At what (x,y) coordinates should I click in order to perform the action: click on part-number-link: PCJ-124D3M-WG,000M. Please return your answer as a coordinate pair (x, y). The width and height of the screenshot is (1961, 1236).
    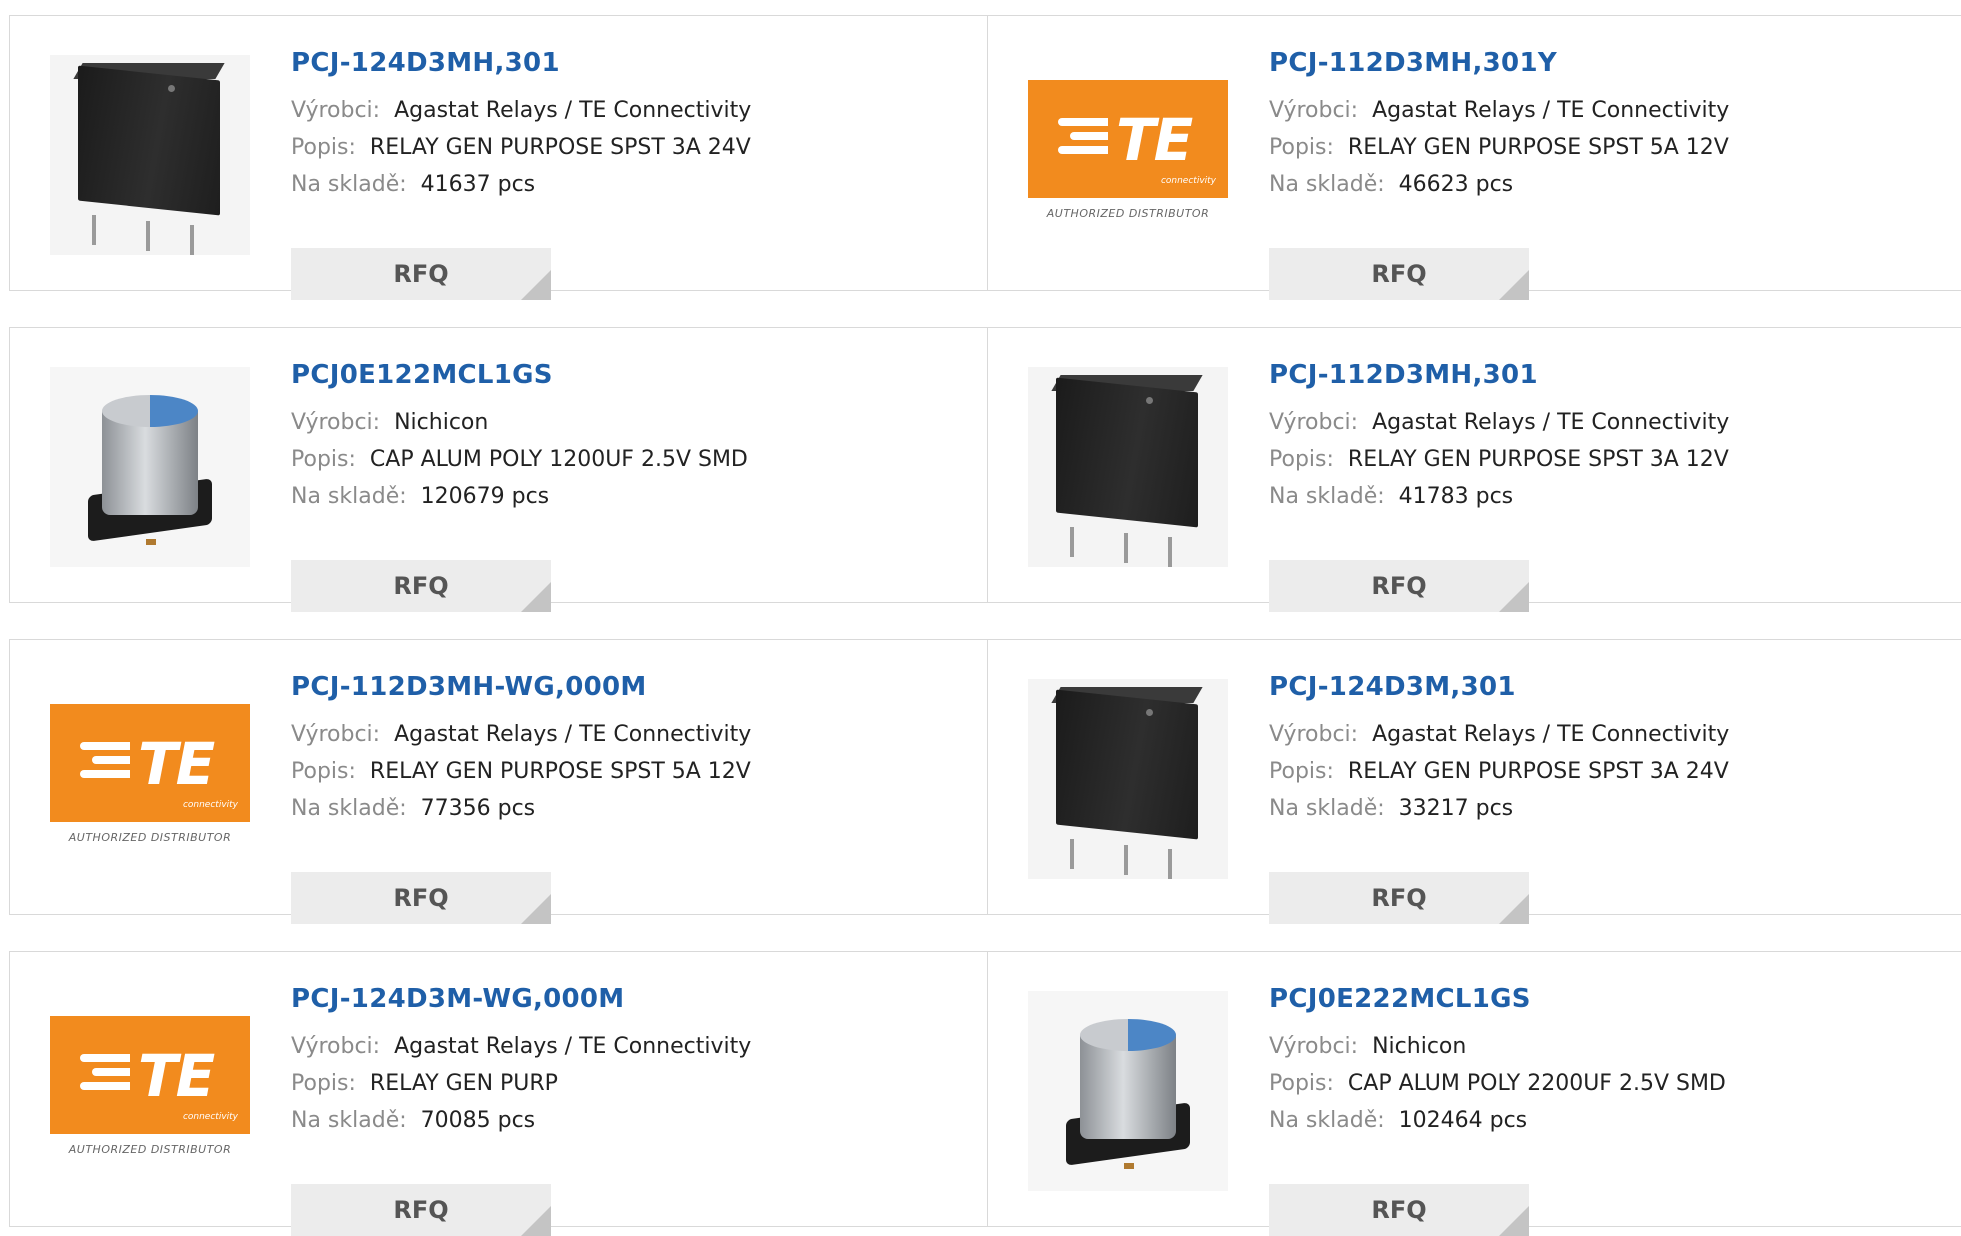
    Looking at the image, I should click on (601, 999).